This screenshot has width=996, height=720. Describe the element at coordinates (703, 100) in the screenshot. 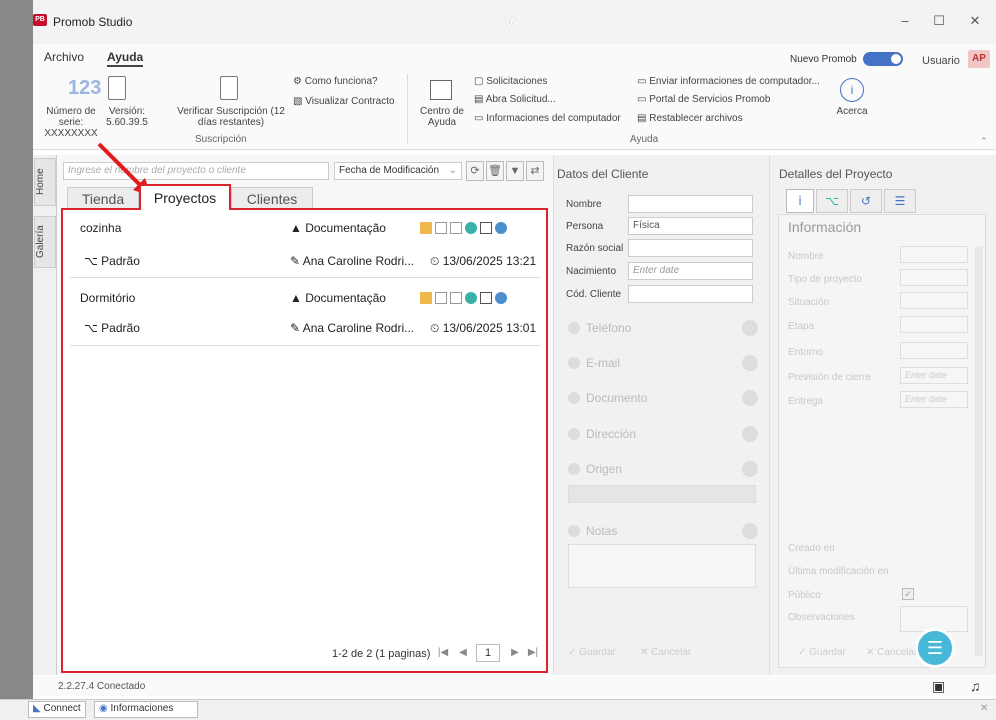

I see `services-portal-link: ▭ Portal de Servicios Promob` at that location.